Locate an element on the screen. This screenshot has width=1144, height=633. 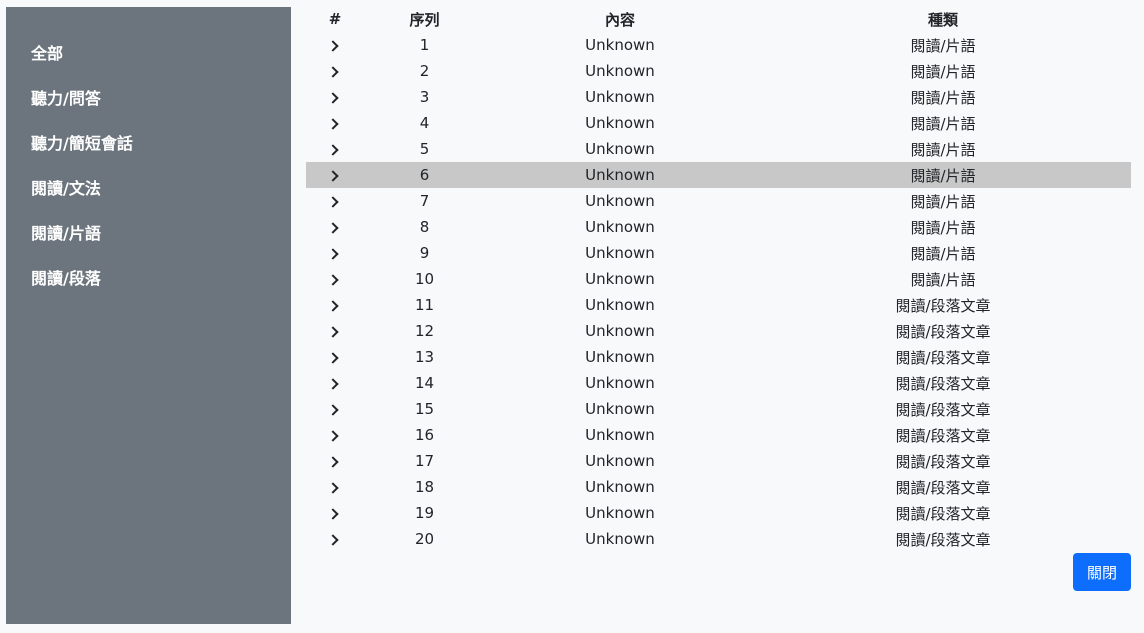
row-index-cell: 20 is located at coordinates (424, 539).